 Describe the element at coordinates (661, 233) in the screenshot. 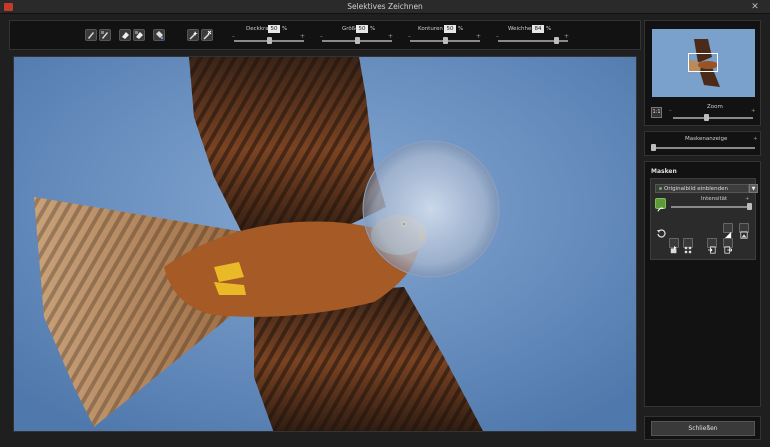

I see `undo-arrow-icon` at that location.